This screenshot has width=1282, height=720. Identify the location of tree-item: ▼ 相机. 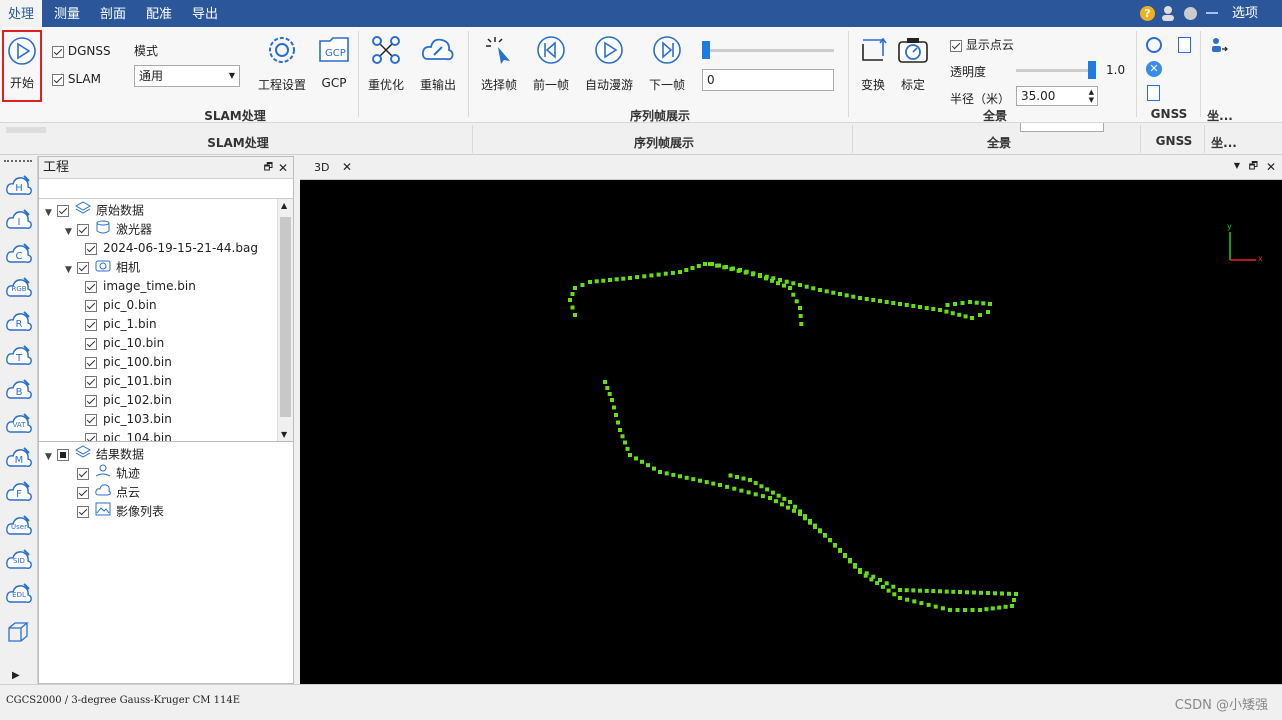
(102, 267).